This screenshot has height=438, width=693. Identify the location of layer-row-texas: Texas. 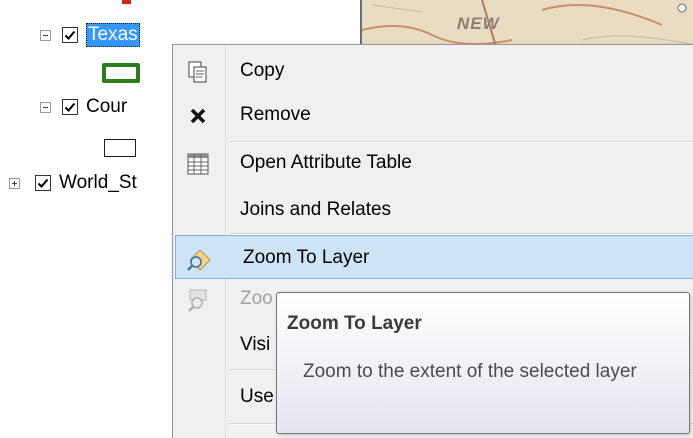
(90, 35).